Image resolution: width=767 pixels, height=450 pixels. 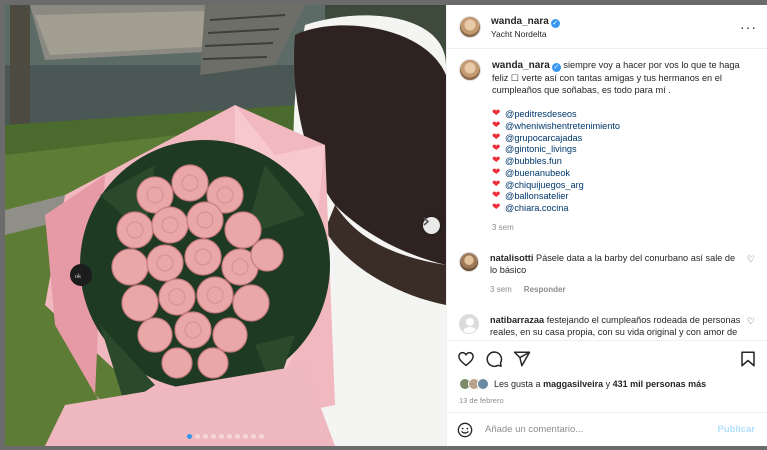 What do you see at coordinates (522, 359) in the screenshot?
I see `share-send-icon` at bounding box center [522, 359].